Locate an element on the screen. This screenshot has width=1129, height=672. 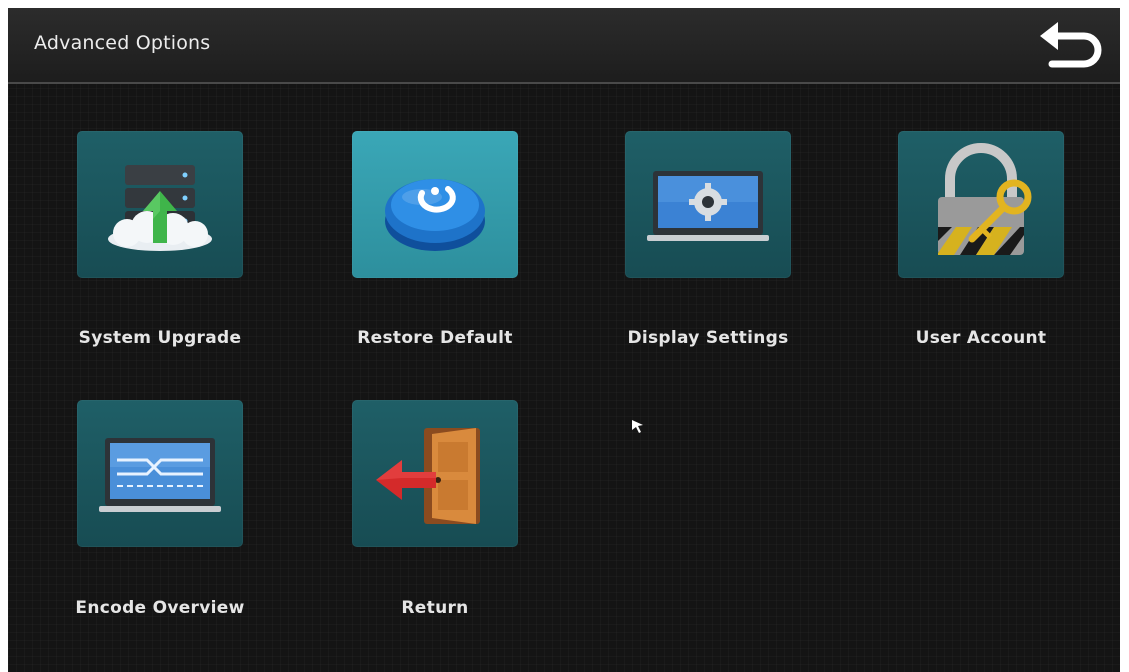
encode-overview-label: Encode Overview is located at coordinates (160, 608).